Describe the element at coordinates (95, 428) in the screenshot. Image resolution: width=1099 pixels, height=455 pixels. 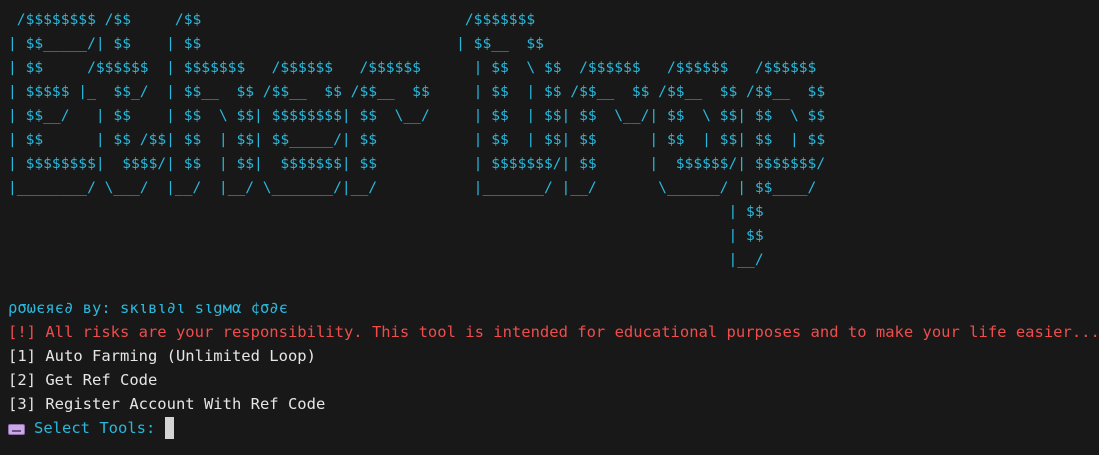
I see `prompt-label: Select Tools:` at that location.